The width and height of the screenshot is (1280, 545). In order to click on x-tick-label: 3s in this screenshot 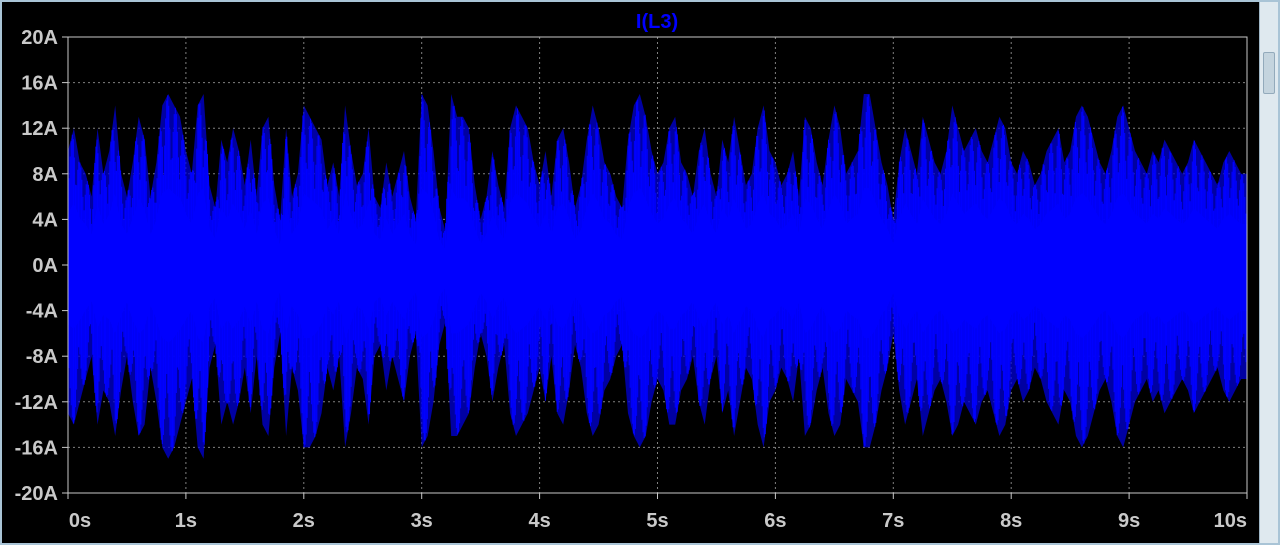, I will do `click(422, 521)`.